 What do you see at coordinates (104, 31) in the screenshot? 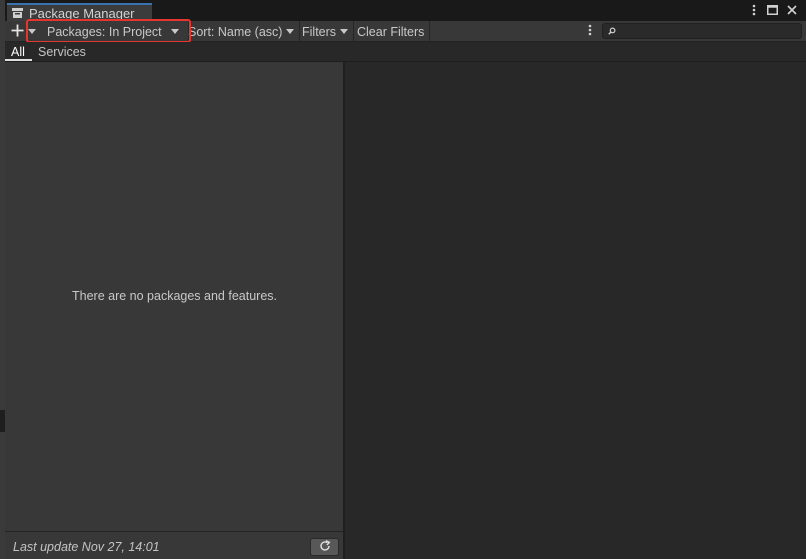
I see `packages-scope-label: Packages: In Project` at bounding box center [104, 31].